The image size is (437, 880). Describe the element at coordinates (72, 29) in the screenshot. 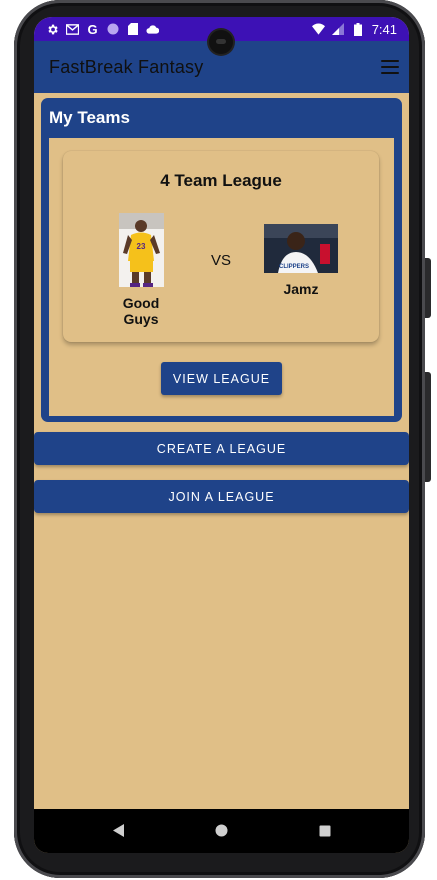

I see `gmail-icon` at that location.